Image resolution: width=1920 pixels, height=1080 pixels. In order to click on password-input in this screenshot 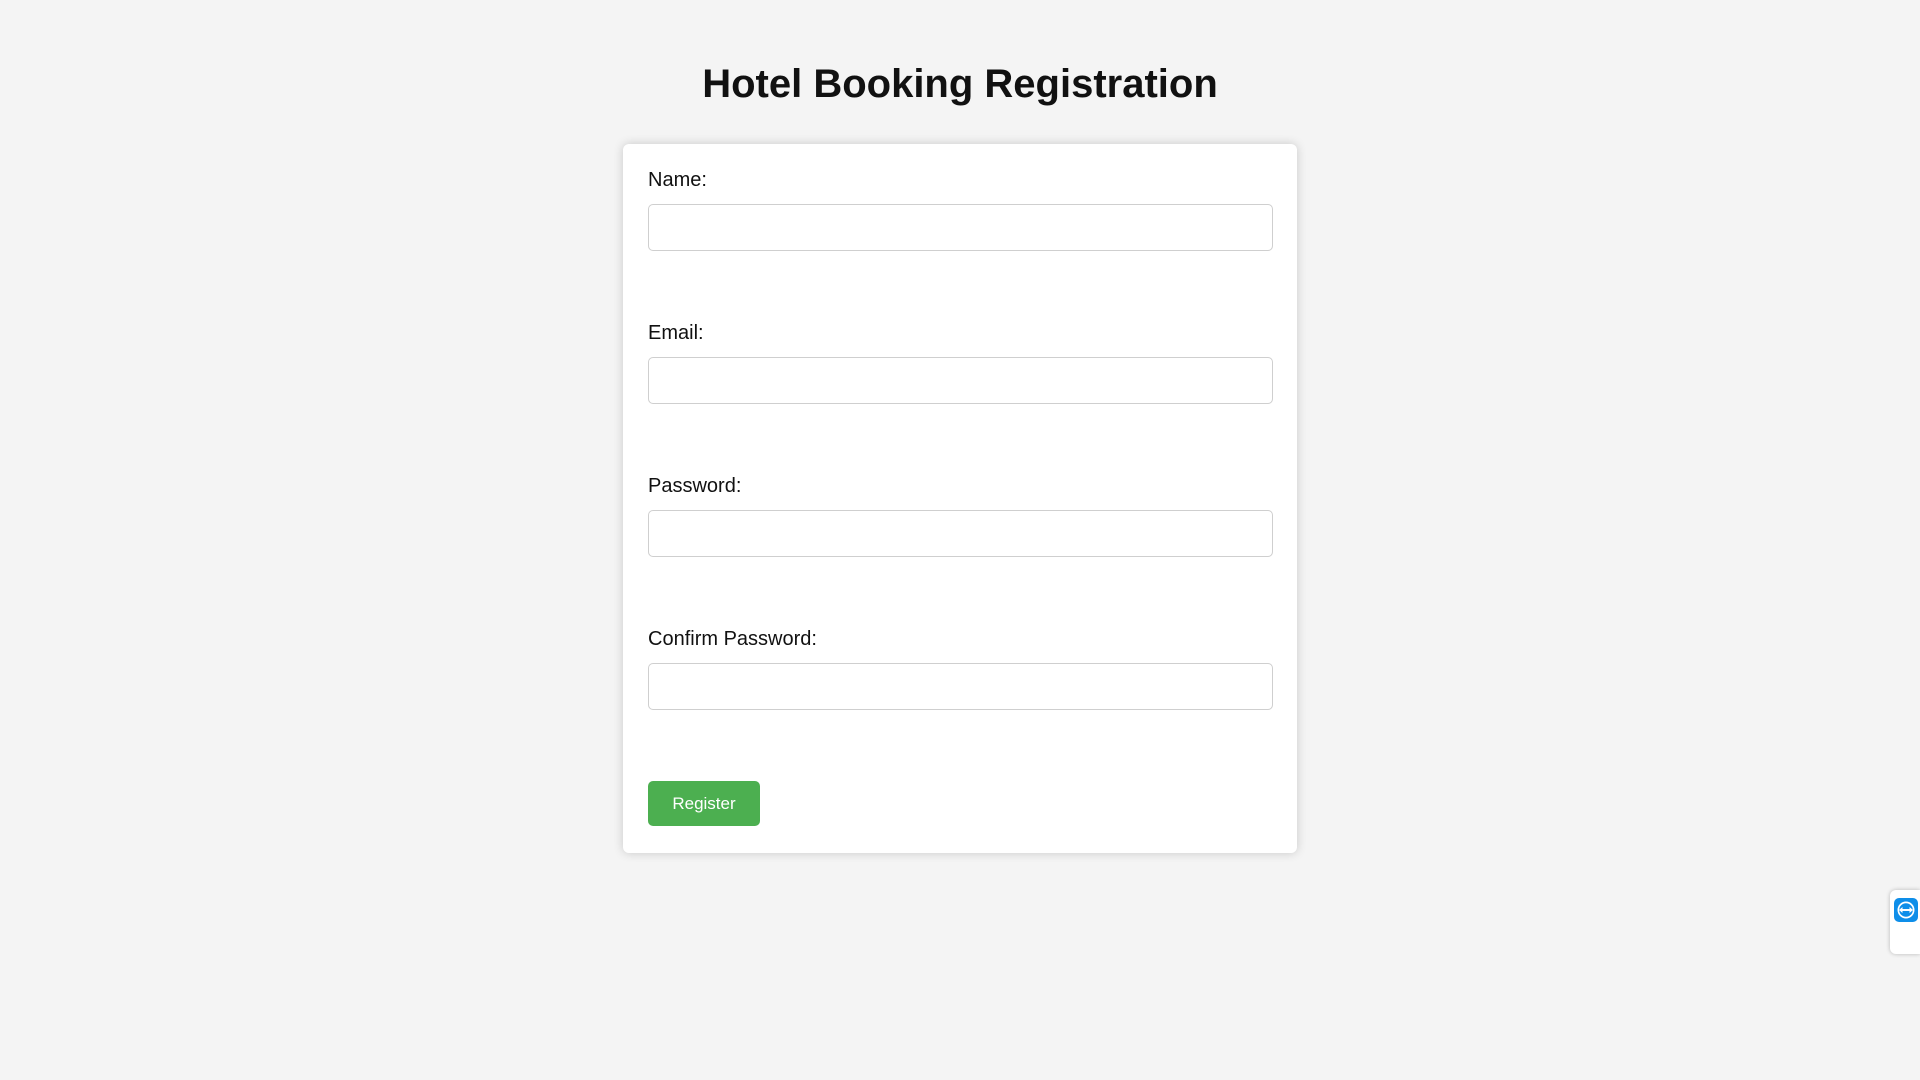, I will do `click(960, 533)`.